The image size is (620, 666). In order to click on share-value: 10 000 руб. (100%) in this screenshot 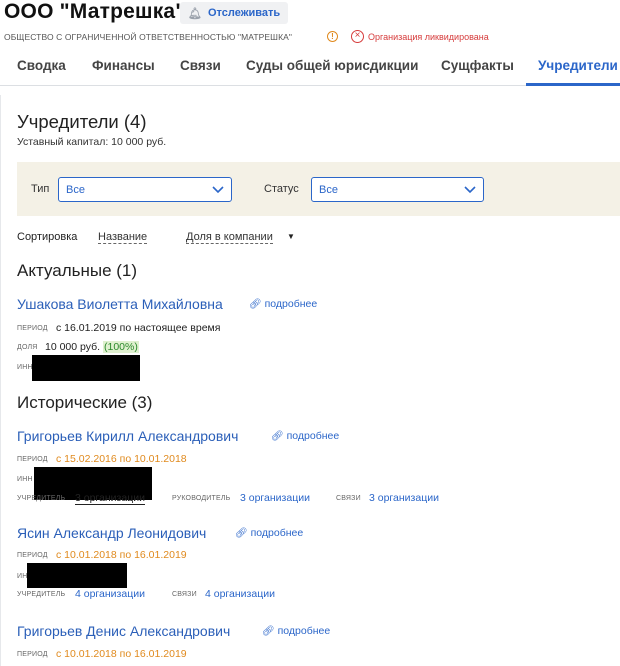, I will do `click(92, 347)`.